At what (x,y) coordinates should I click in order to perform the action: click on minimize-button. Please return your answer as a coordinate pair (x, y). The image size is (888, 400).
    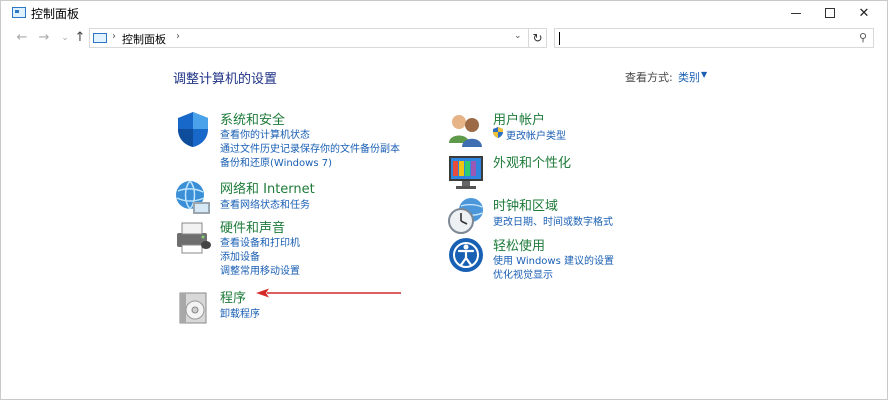
    Looking at the image, I should click on (796, 13).